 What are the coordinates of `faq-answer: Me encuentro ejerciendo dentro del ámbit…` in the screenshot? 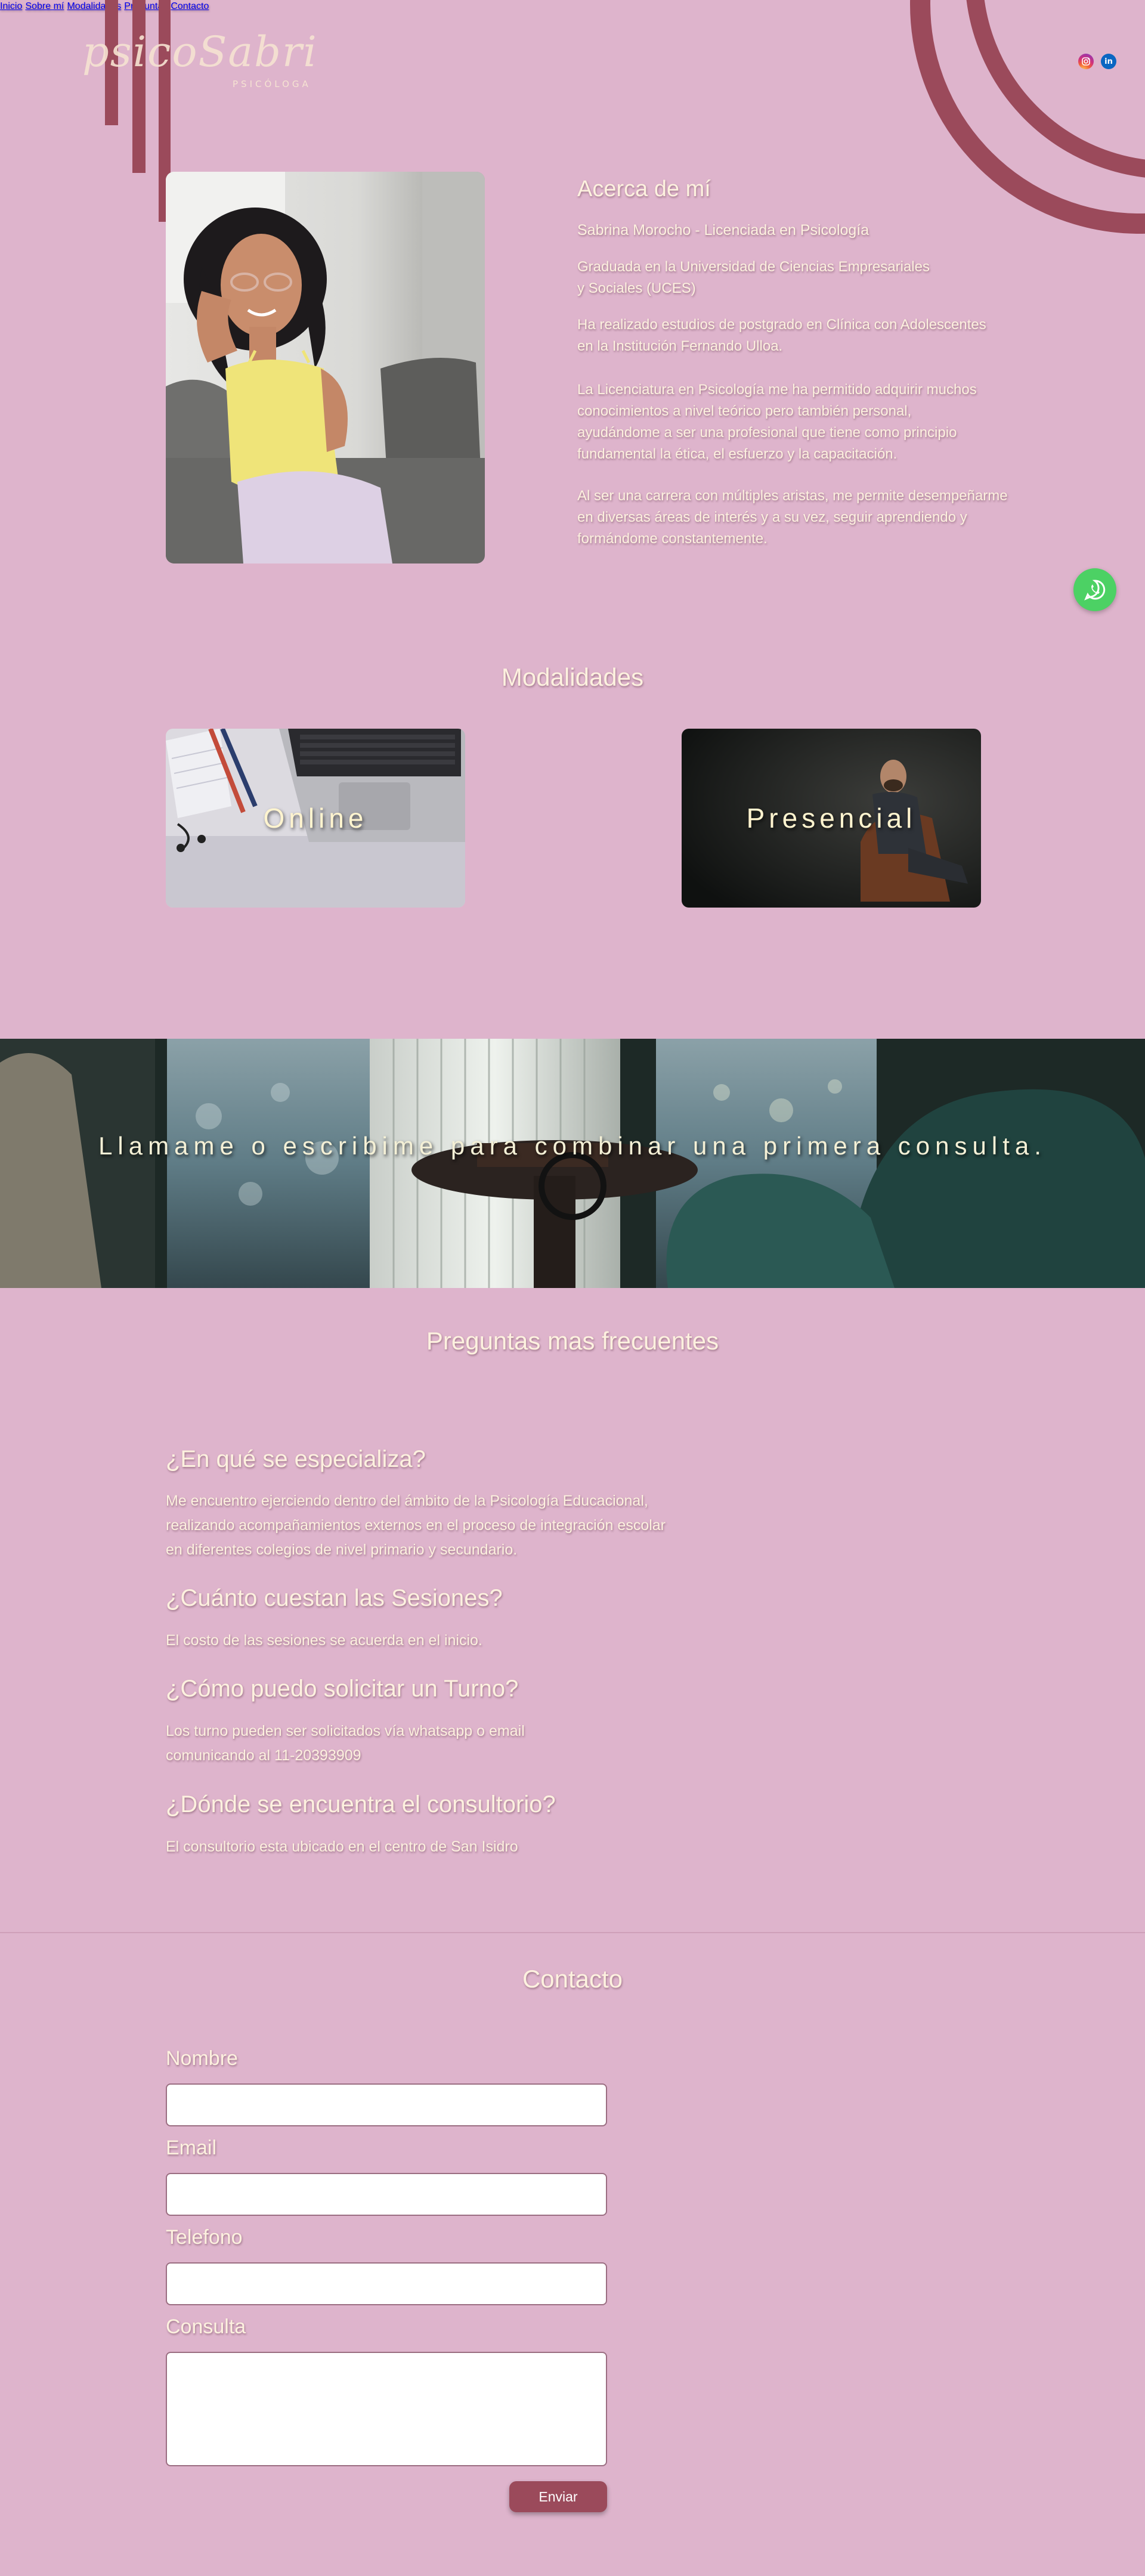 It's located at (434, 1526).